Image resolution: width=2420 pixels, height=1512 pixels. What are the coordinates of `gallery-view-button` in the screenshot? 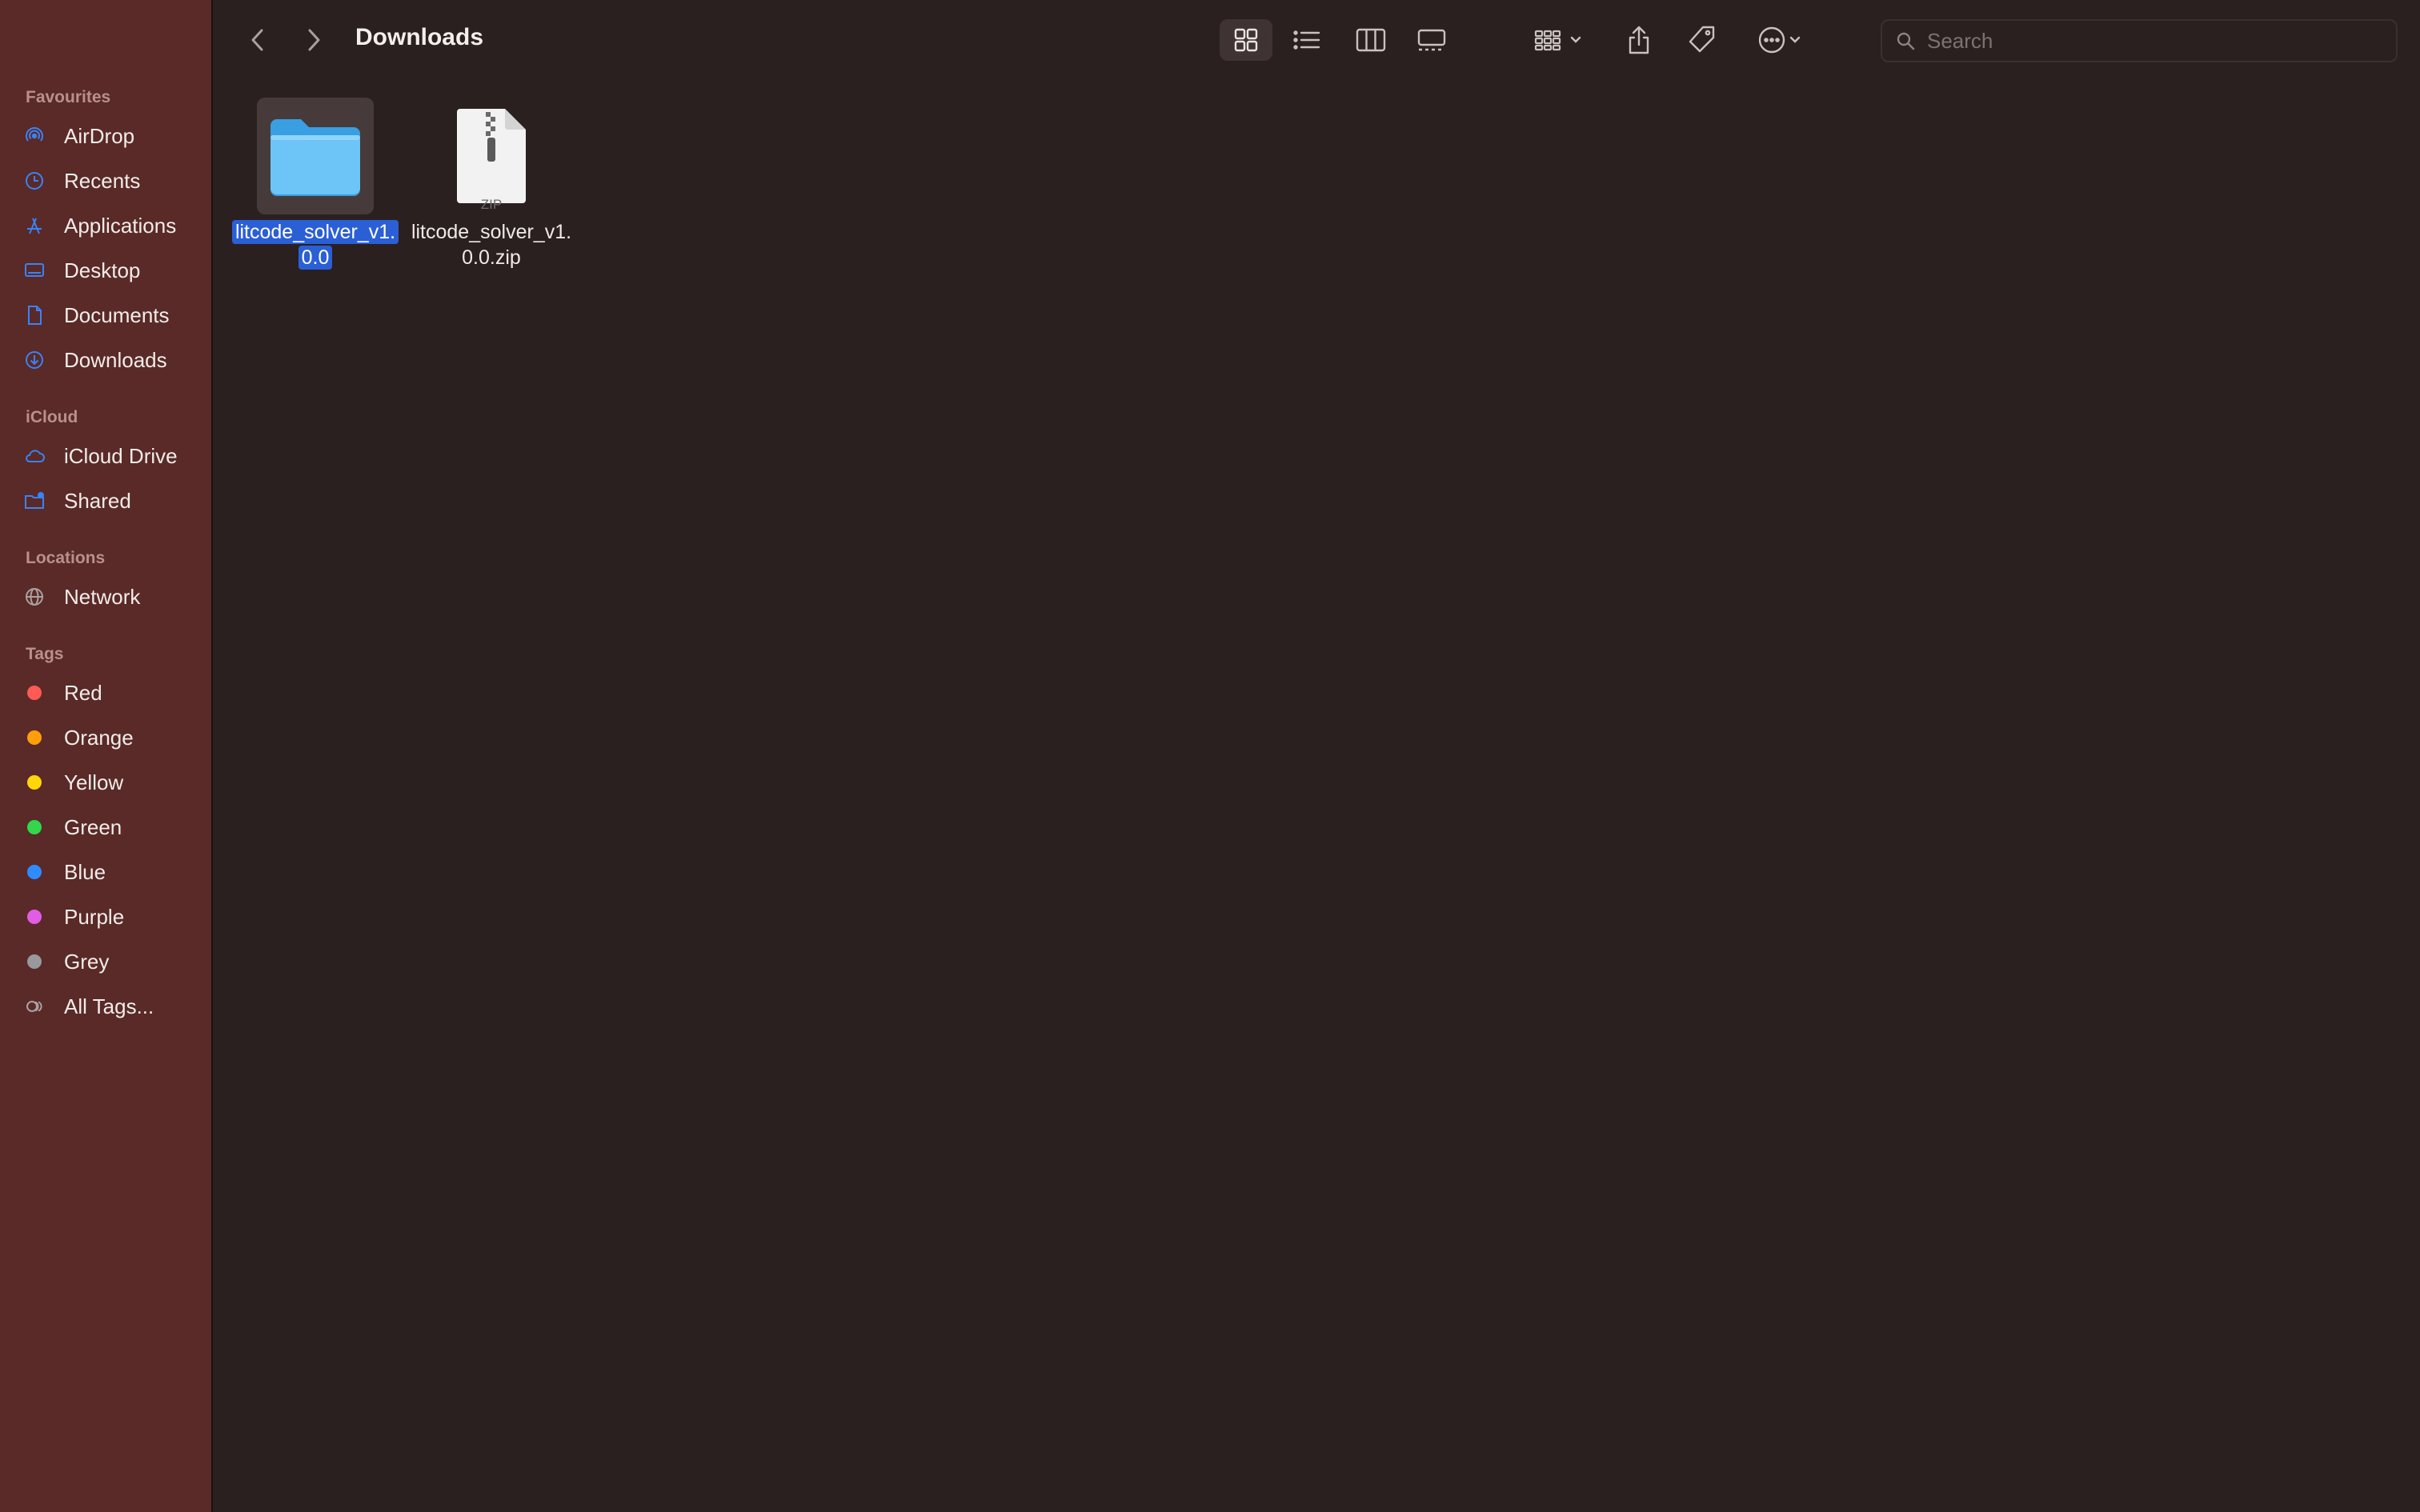 It's located at (1431, 40).